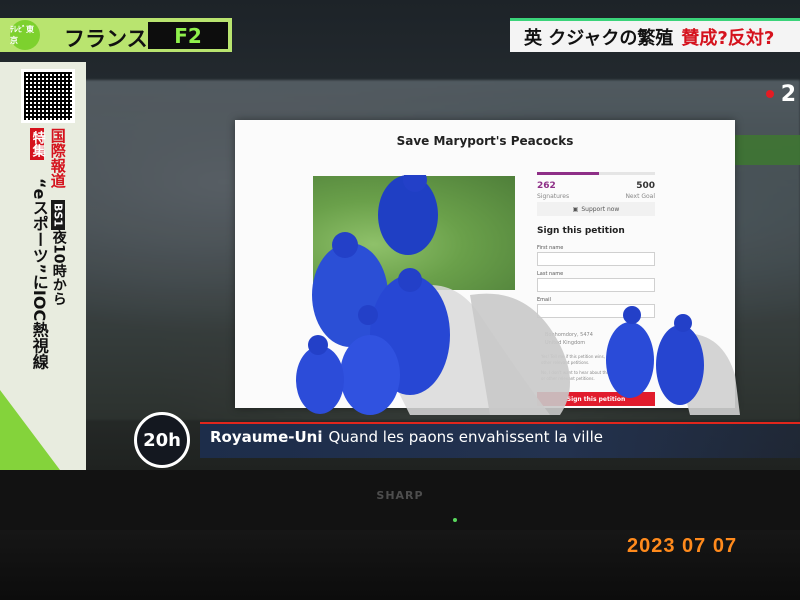  Describe the element at coordinates (465, 437) in the screenshot. I see `caption-text: Quand les paons envahissent la ville` at that location.